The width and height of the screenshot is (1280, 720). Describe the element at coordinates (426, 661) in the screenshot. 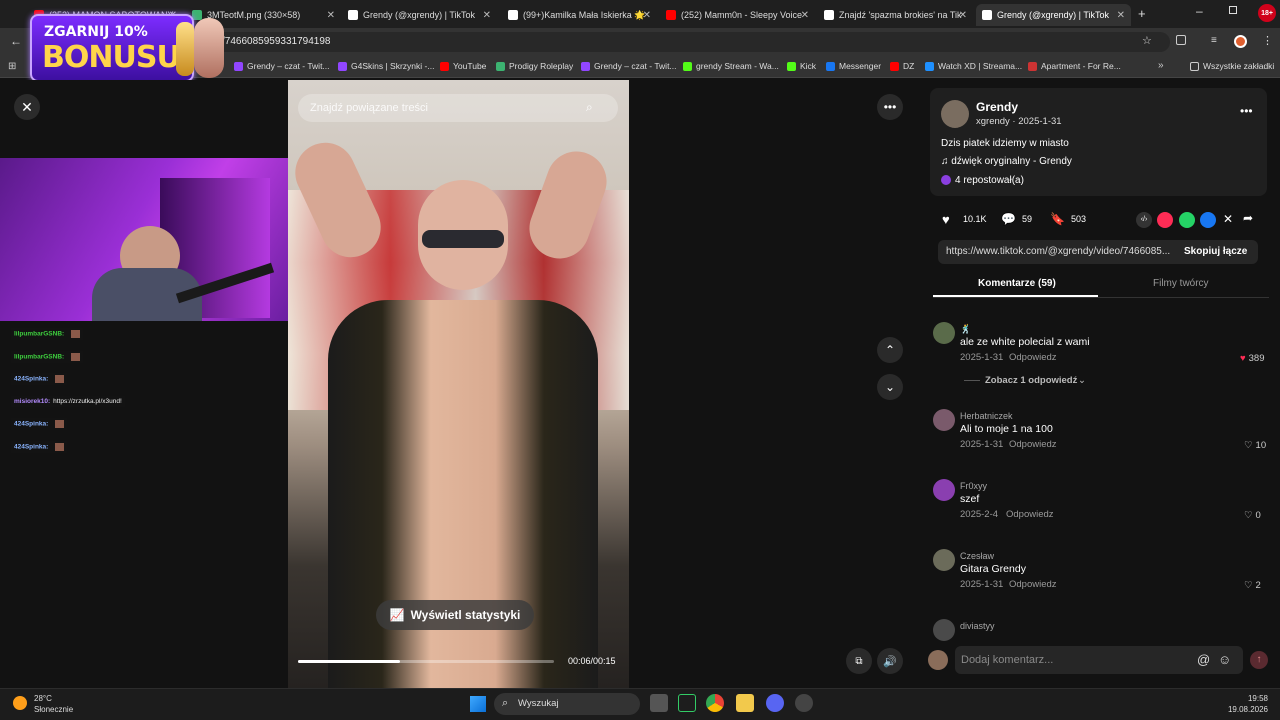

I see `progress-track` at that location.